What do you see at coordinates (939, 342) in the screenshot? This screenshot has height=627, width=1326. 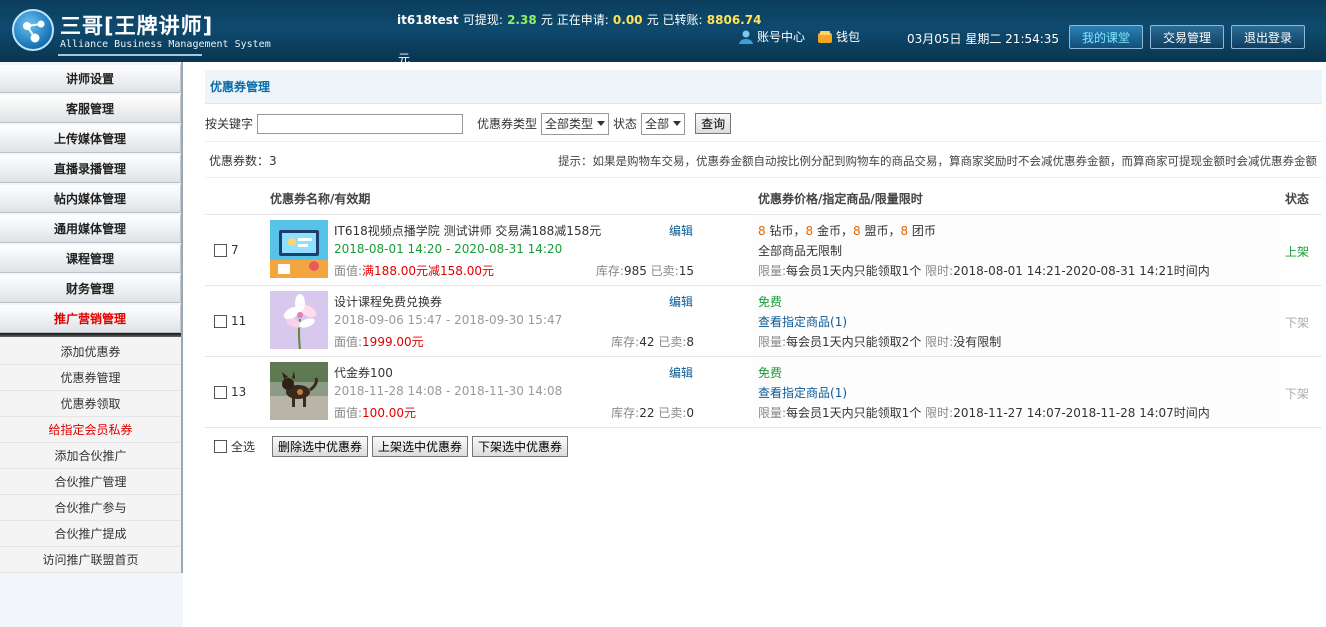 I see `time-label: 限时:` at bounding box center [939, 342].